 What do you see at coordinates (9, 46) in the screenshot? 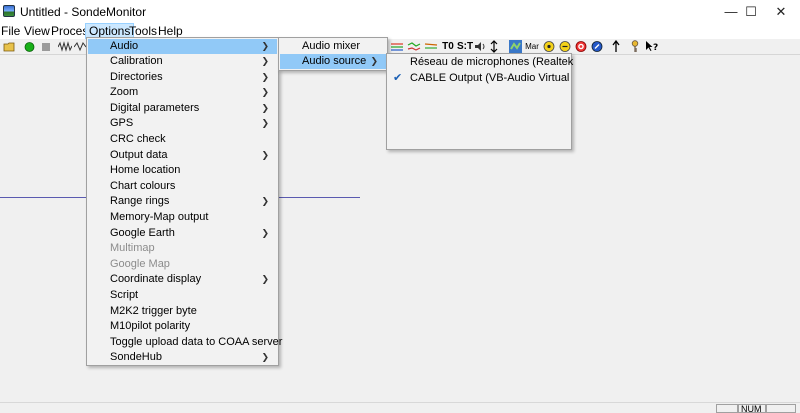
I see `open-folder-icon` at bounding box center [9, 46].